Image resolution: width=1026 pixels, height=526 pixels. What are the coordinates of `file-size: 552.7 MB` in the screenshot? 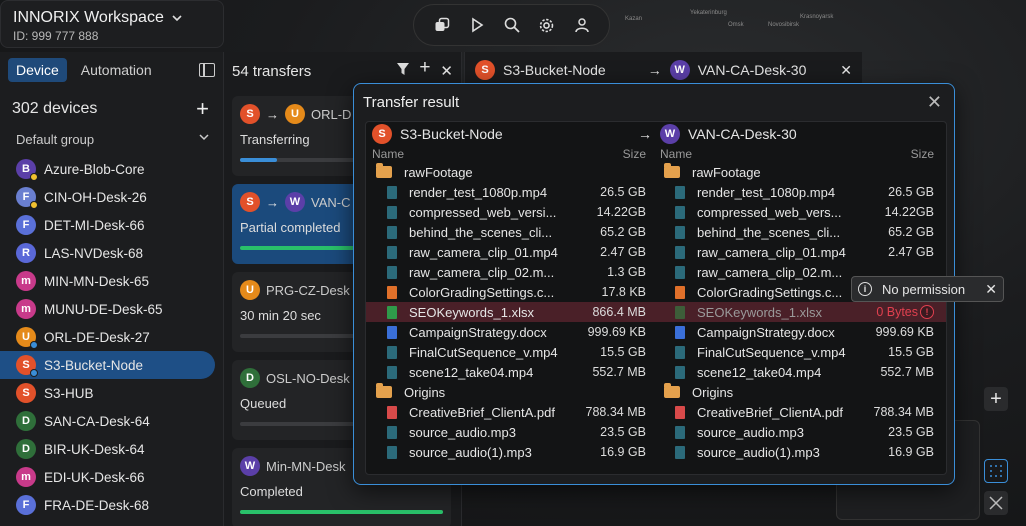 It's located at (619, 372).